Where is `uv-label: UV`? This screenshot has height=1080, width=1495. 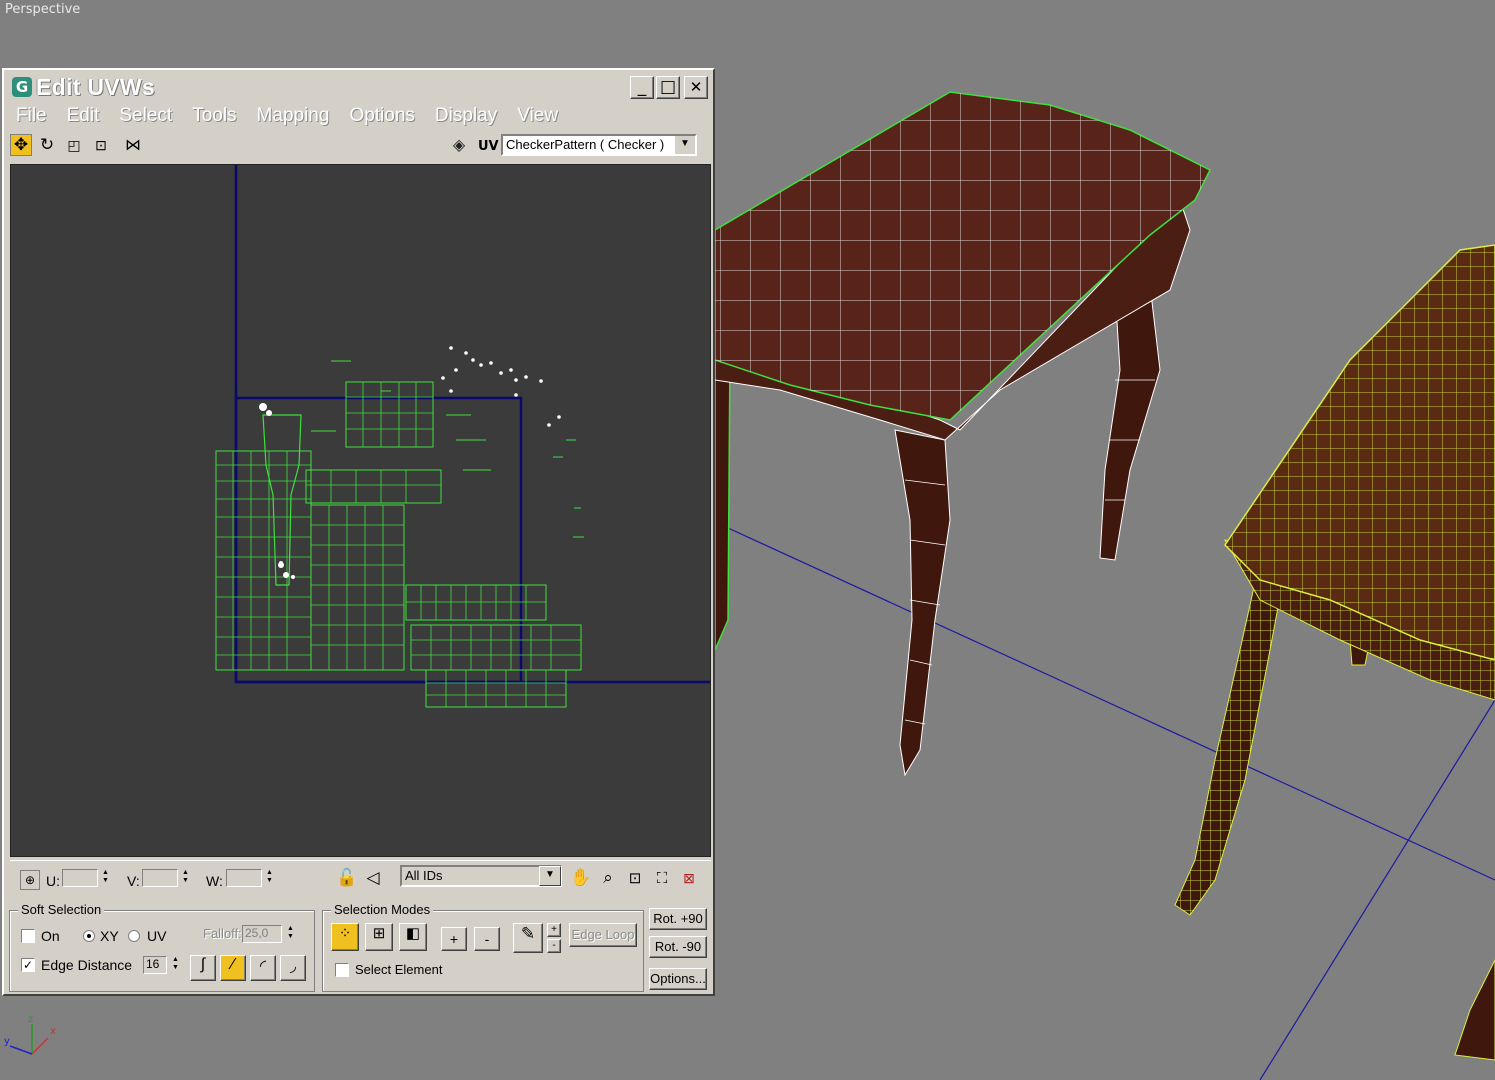
uv-label: UV is located at coordinates (488, 146).